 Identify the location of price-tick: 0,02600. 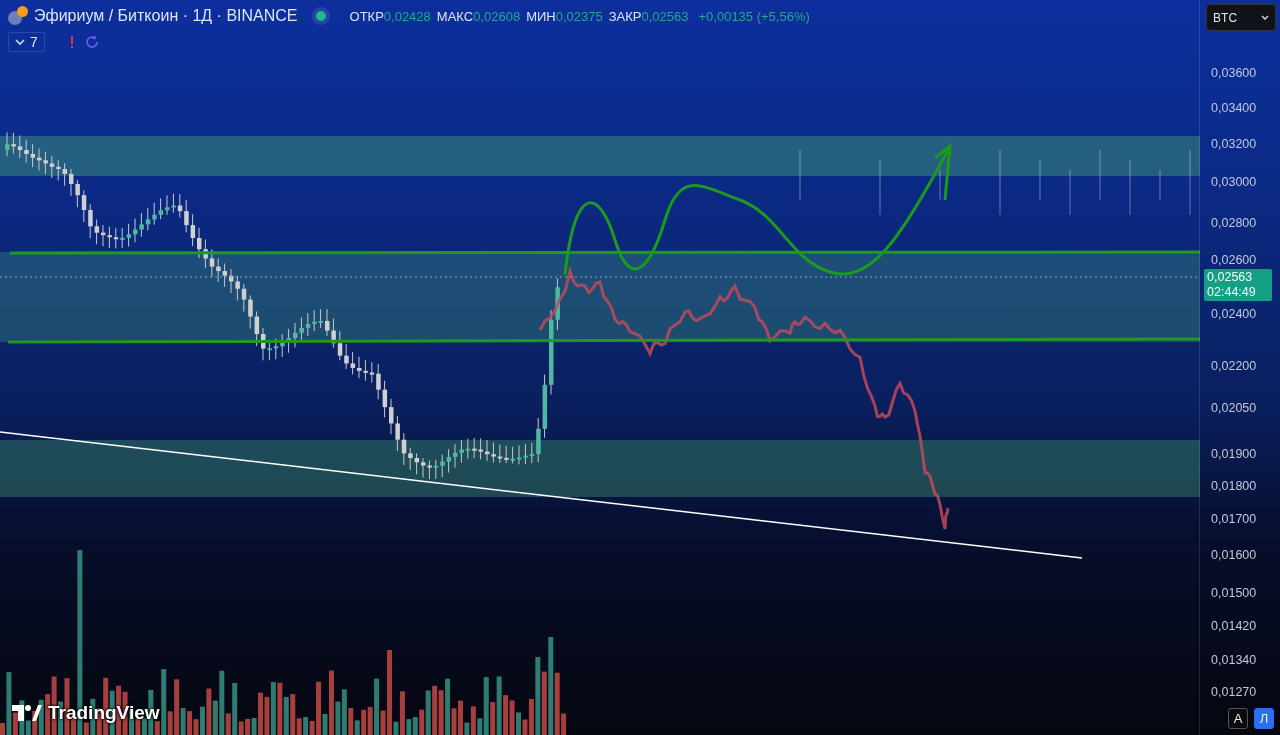
(1234, 260).